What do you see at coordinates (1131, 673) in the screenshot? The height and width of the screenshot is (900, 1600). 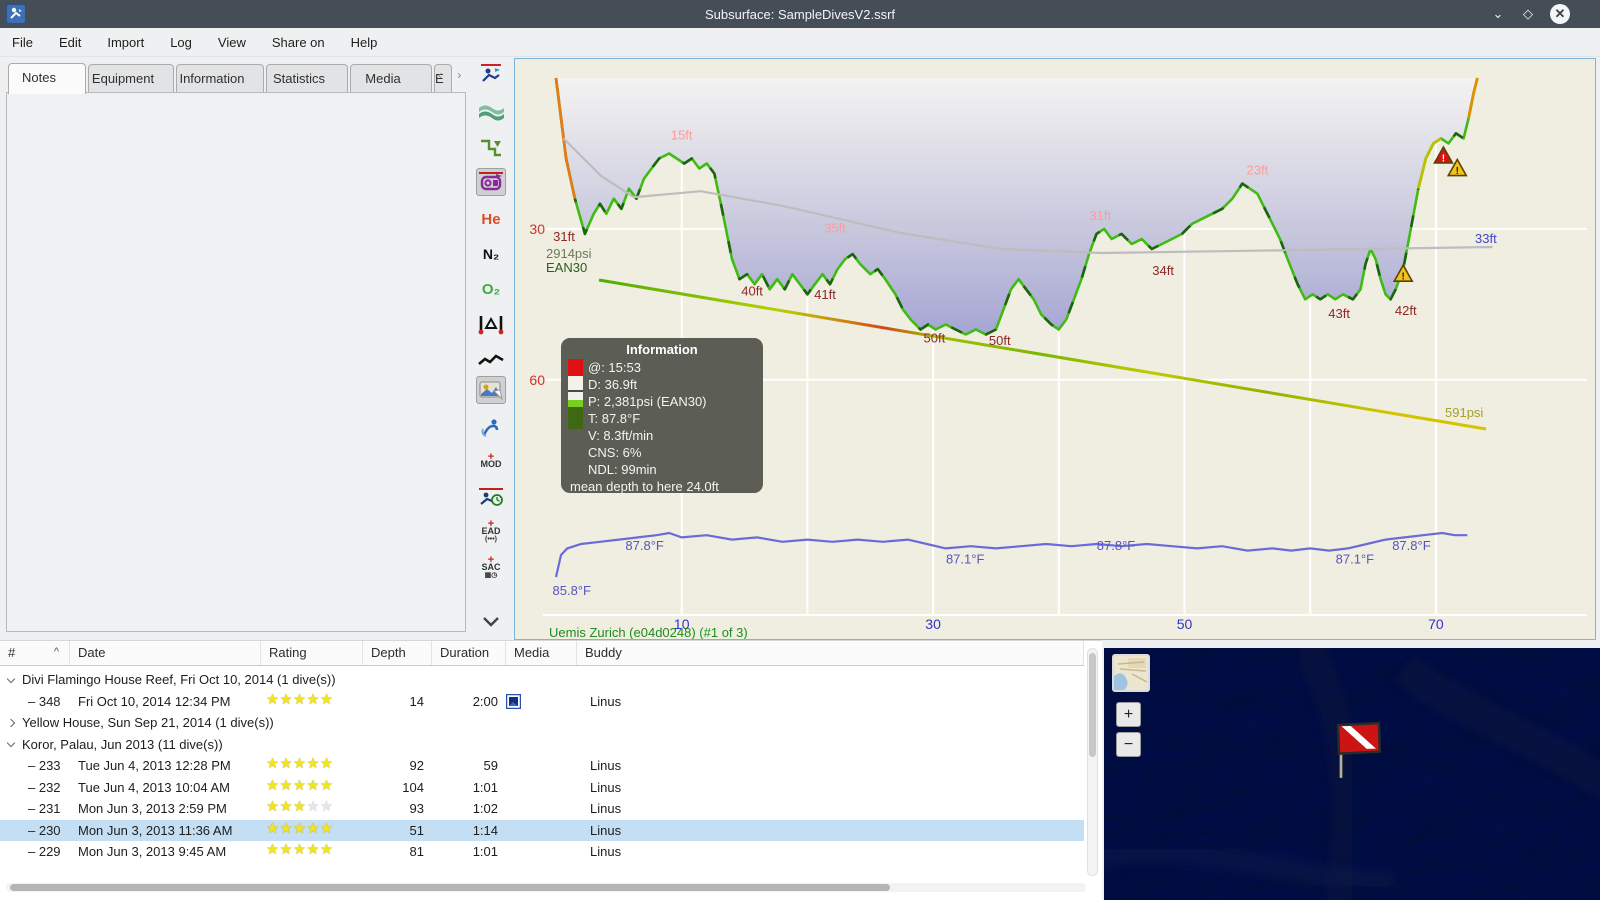 I see `map-overview-button` at bounding box center [1131, 673].